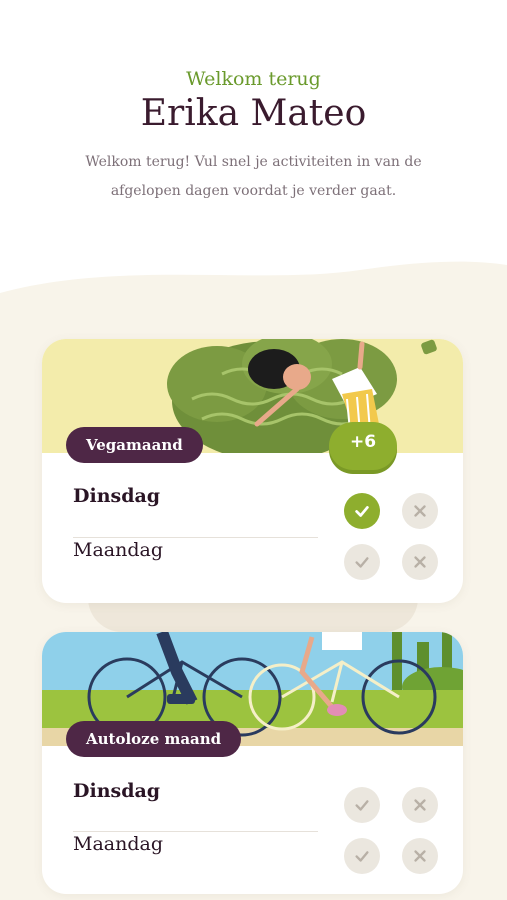  Describe the element at coordinates (134, 445) in the screenshot. I see `challenge-badge: Vegamaand` at that location.